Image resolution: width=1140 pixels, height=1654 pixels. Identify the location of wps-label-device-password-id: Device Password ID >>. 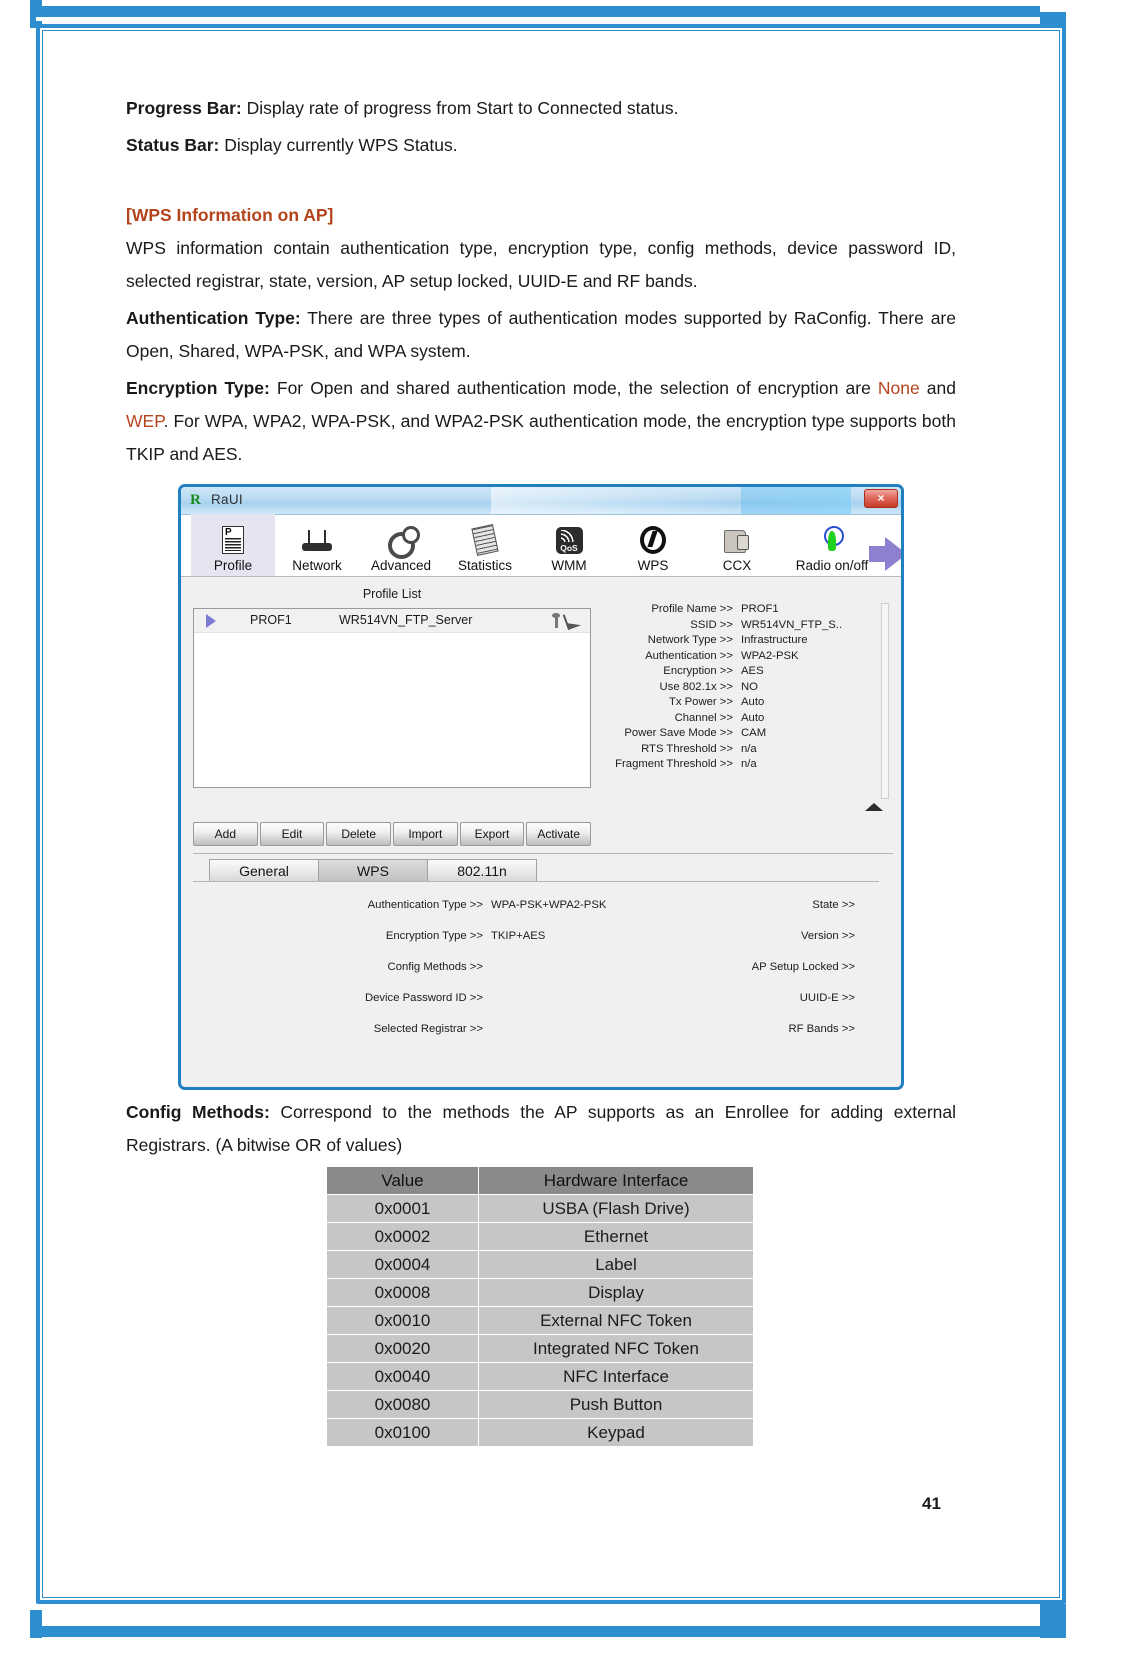
(423, 998).